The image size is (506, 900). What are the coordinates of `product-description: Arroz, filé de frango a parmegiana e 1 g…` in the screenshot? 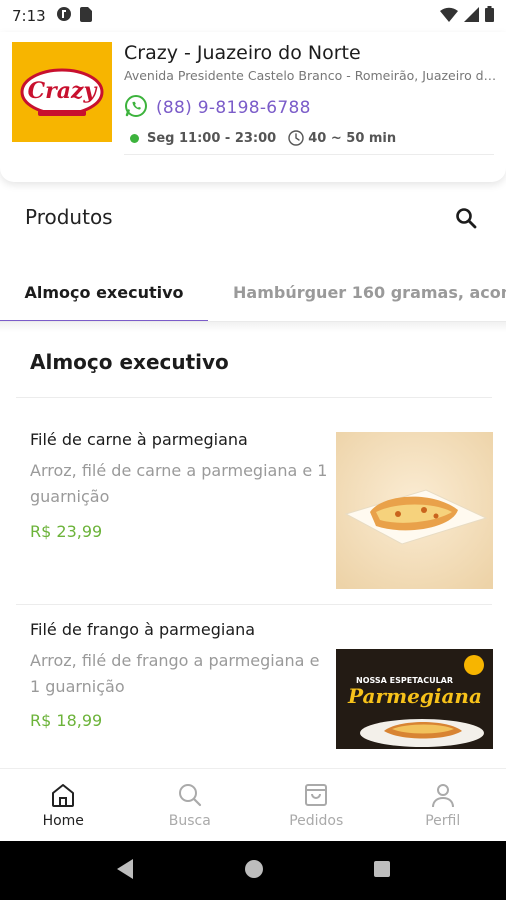 It's located at (175, 673).